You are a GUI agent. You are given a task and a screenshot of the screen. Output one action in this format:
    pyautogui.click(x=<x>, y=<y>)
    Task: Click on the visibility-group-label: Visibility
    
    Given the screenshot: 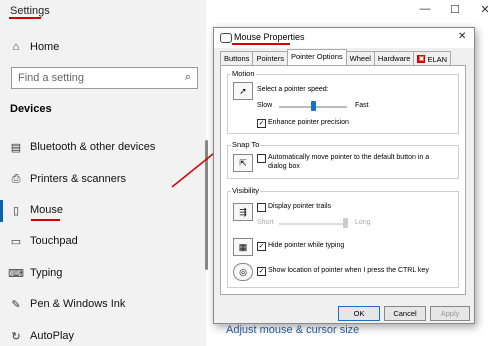 What is the action you would take?
    pyautogui.click(x=245, y=190)
    